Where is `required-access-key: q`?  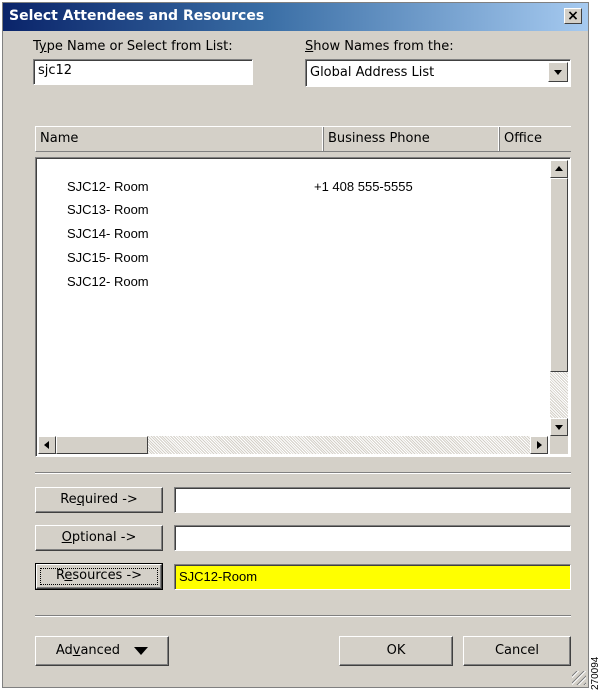 required-access-key: q is located at coordinates (80, 499).